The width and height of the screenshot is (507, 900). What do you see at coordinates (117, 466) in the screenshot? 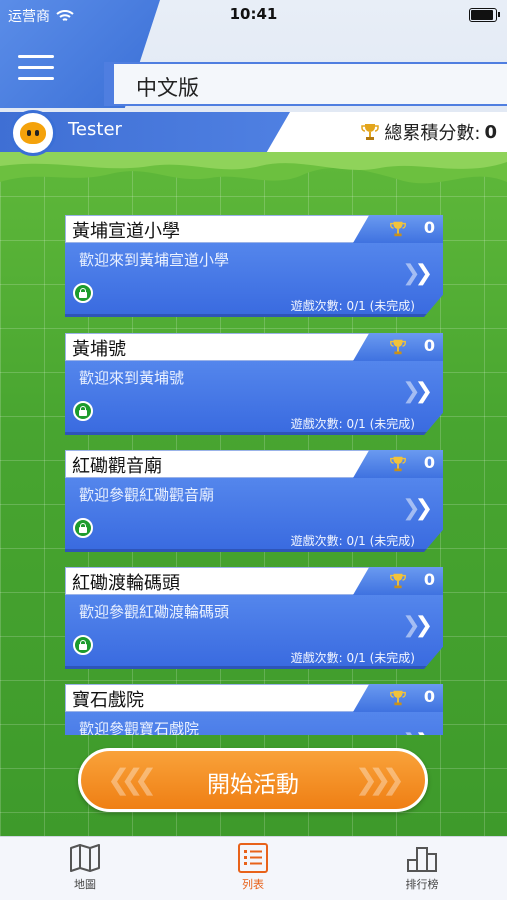
I see `location-name: 紅磡觀音廟` at bounding box center [117, 466].